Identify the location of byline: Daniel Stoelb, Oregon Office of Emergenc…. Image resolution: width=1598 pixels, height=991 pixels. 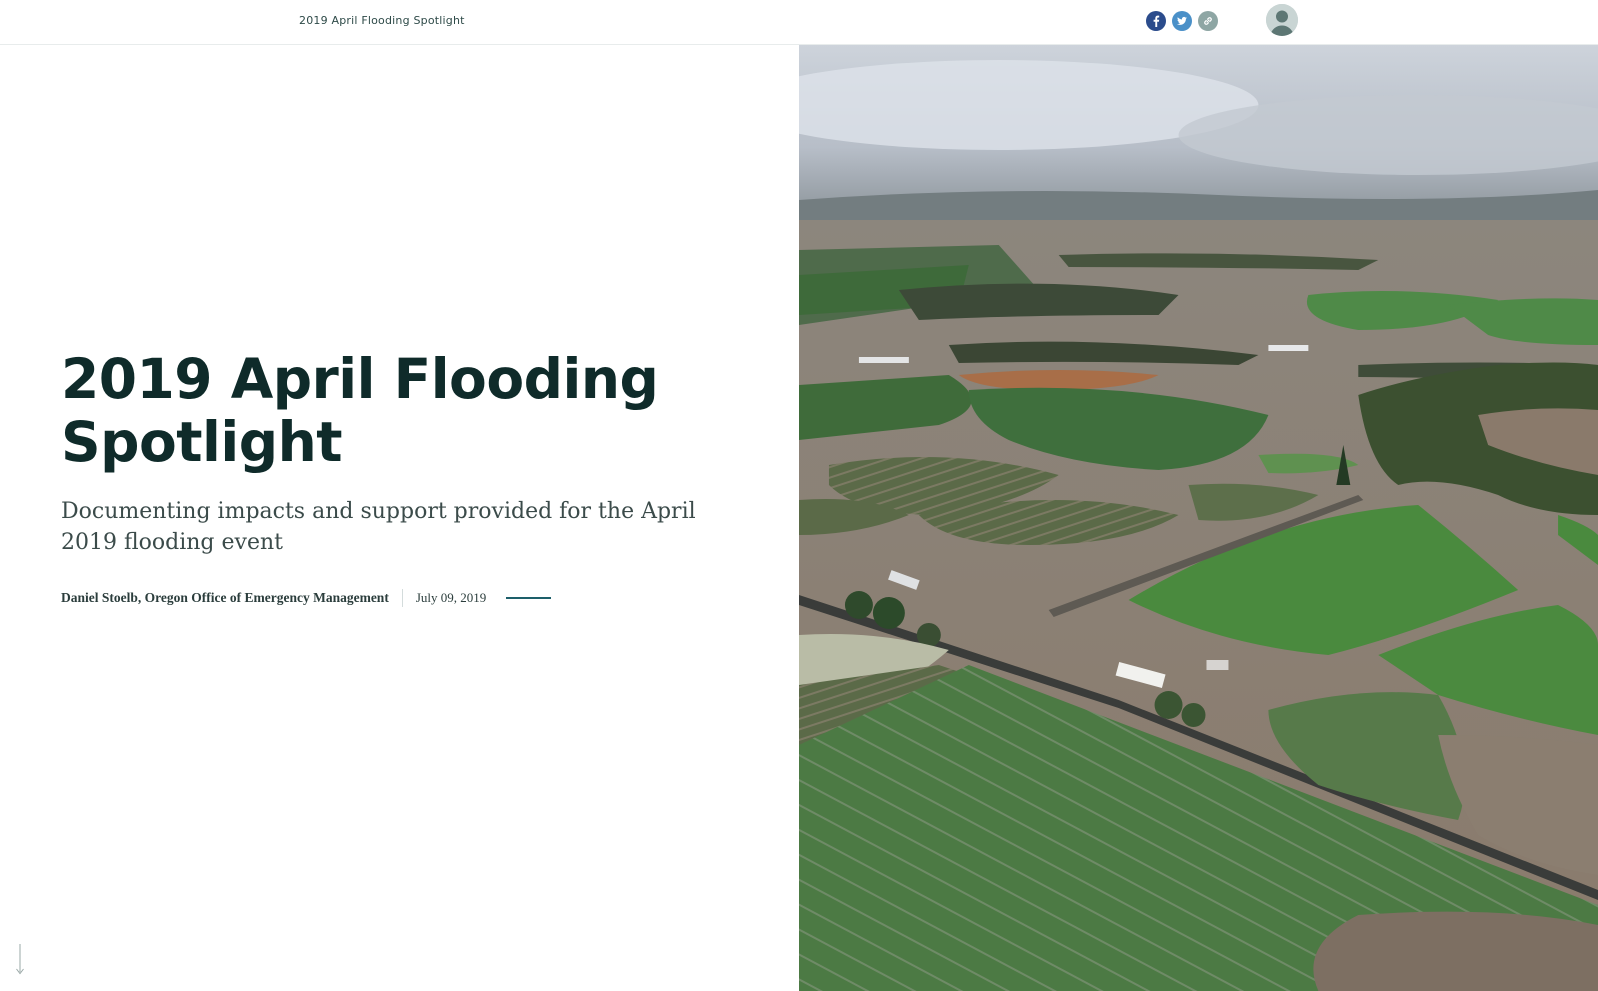
(306, 598).